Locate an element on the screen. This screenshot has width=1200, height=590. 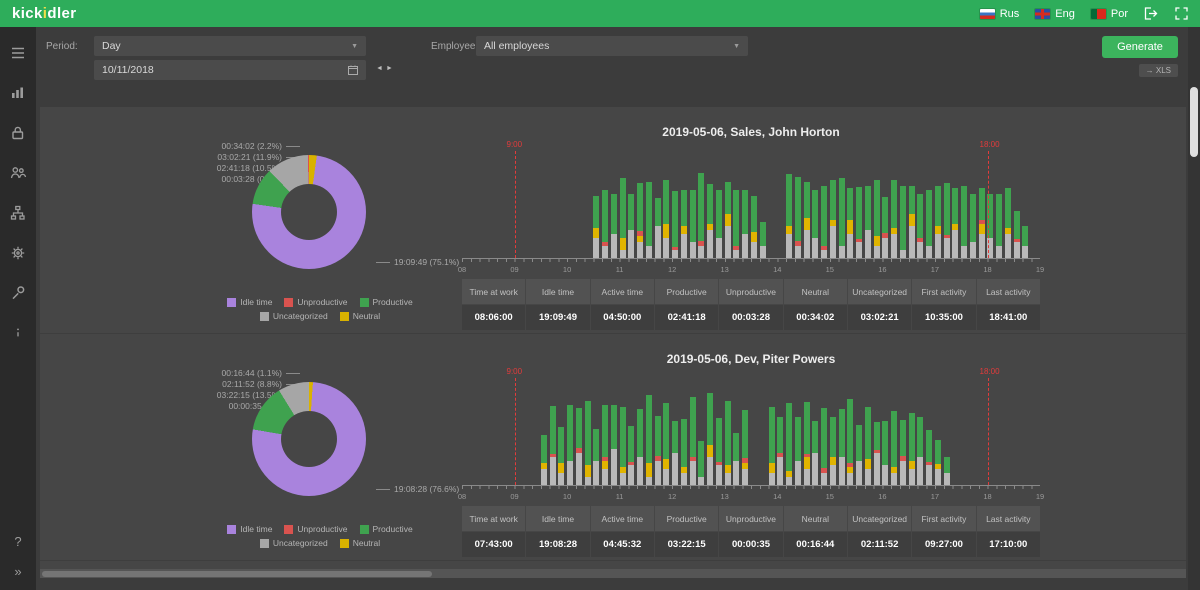
axis-tick-label: 14 is located at coordinates (777, 496).